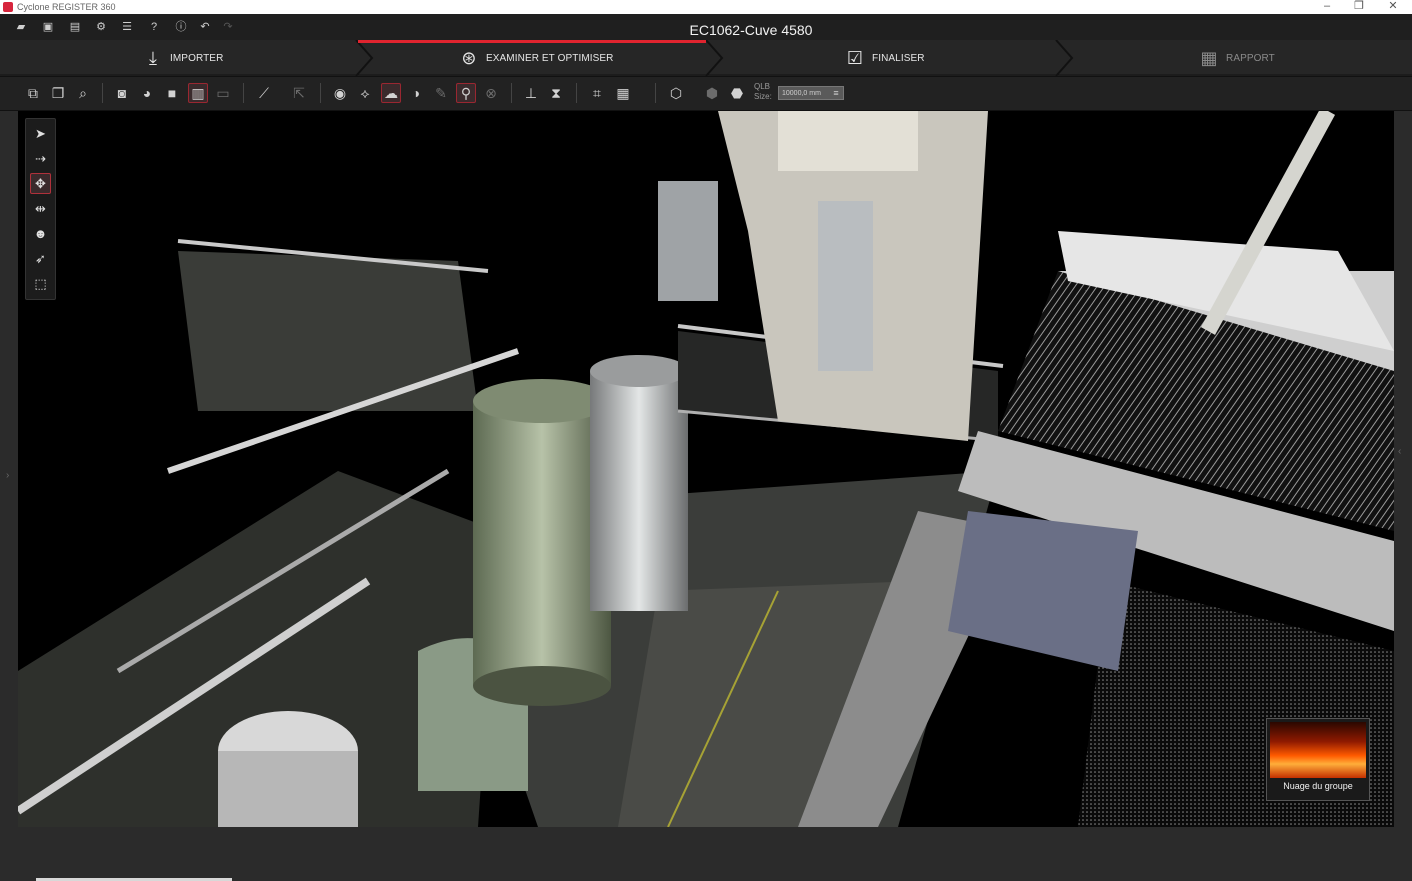  What do you see at coordinates (40, 183) in the screenshot?
I see `orbit-icon: ✥` at bounding box center [40, 183].